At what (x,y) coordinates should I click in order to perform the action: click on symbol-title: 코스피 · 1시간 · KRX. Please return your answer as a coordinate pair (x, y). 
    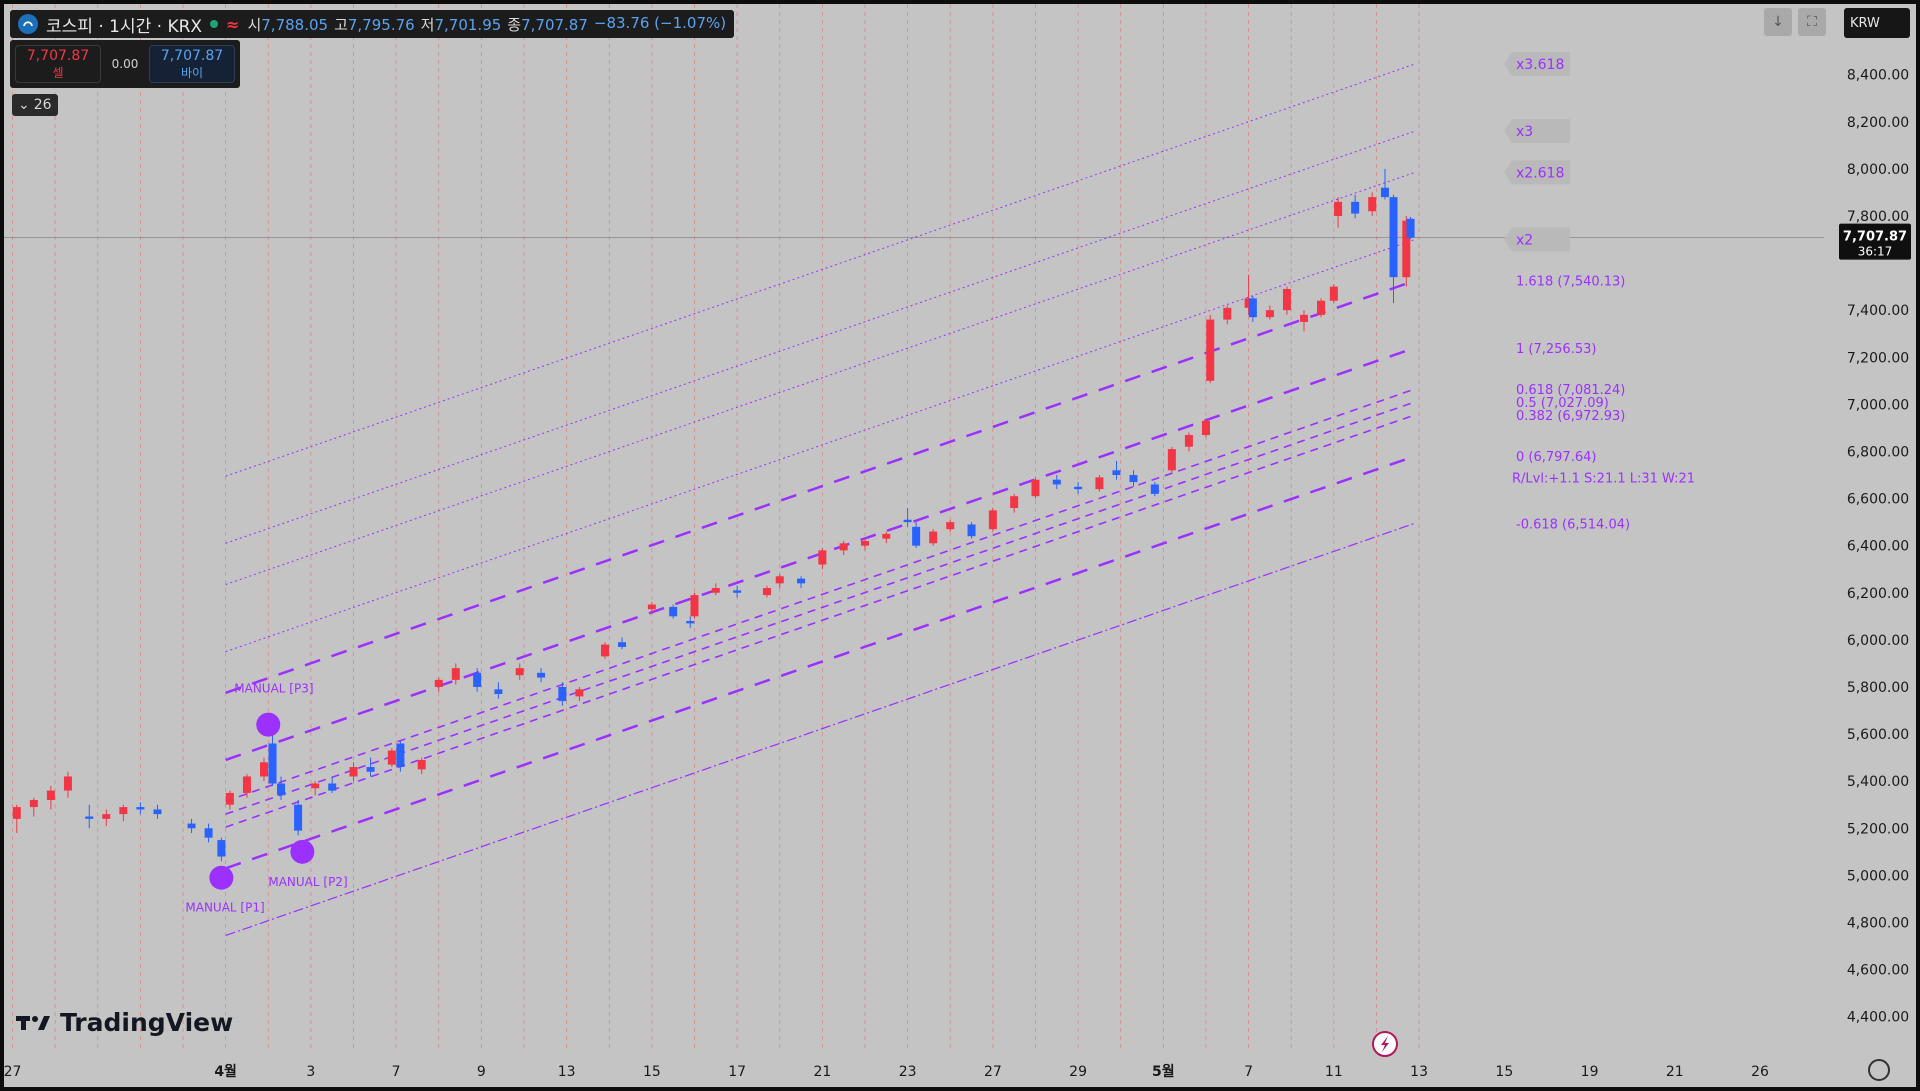
    Looking at the image, I should click on (124, 24).